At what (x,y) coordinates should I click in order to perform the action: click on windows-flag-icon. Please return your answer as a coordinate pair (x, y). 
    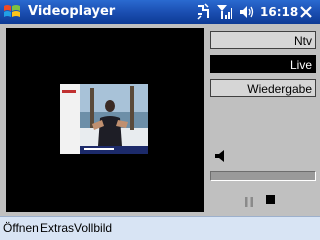
    Looking at the image, I should click on (12, 12).